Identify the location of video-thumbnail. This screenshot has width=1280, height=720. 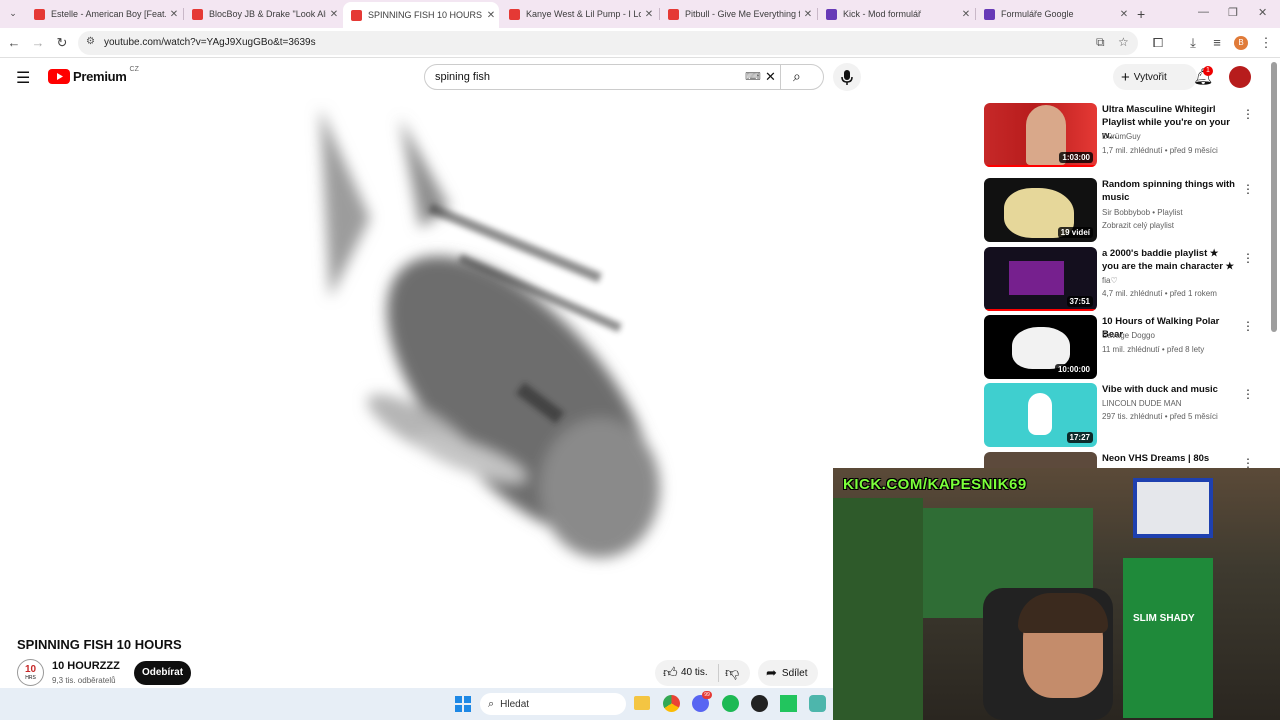
(1040, 460).